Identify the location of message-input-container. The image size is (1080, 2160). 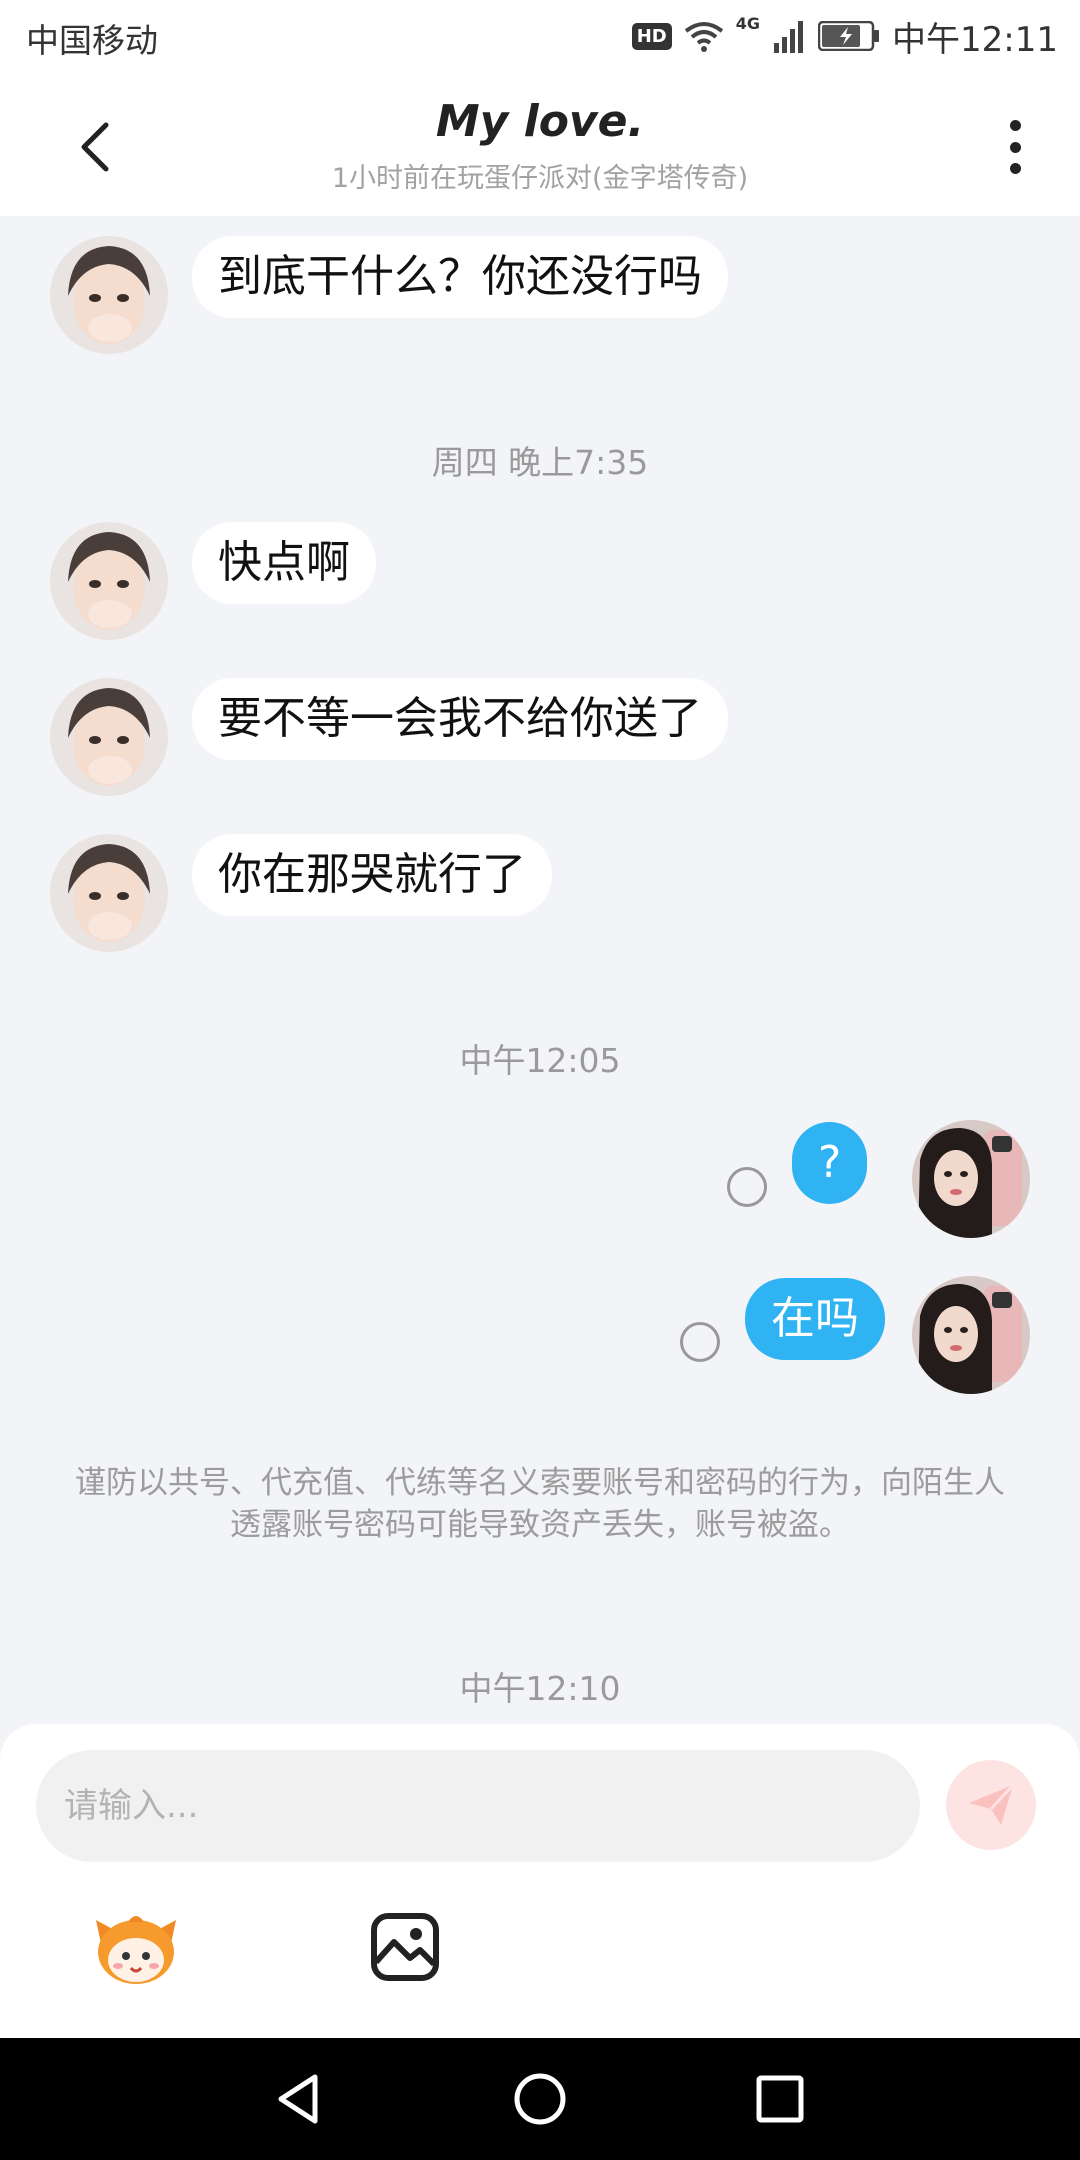
(478, 1806).